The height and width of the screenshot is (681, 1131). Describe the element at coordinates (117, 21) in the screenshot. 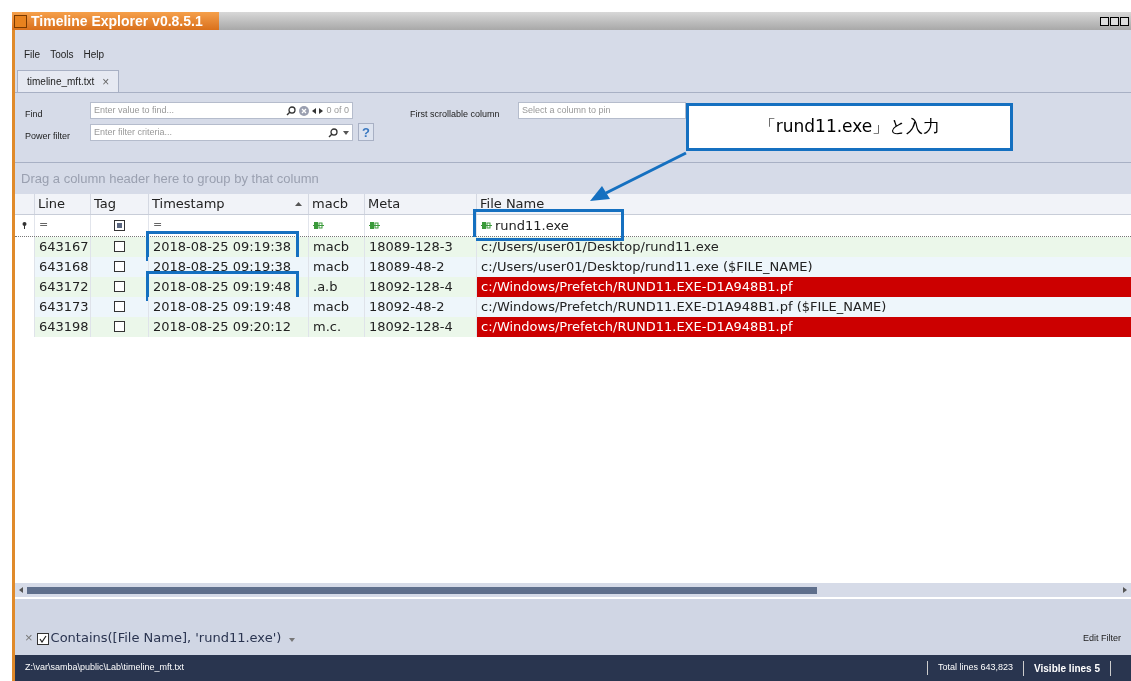

I see `window-title: Timeline Explorer v0.8.5.1` at that location.